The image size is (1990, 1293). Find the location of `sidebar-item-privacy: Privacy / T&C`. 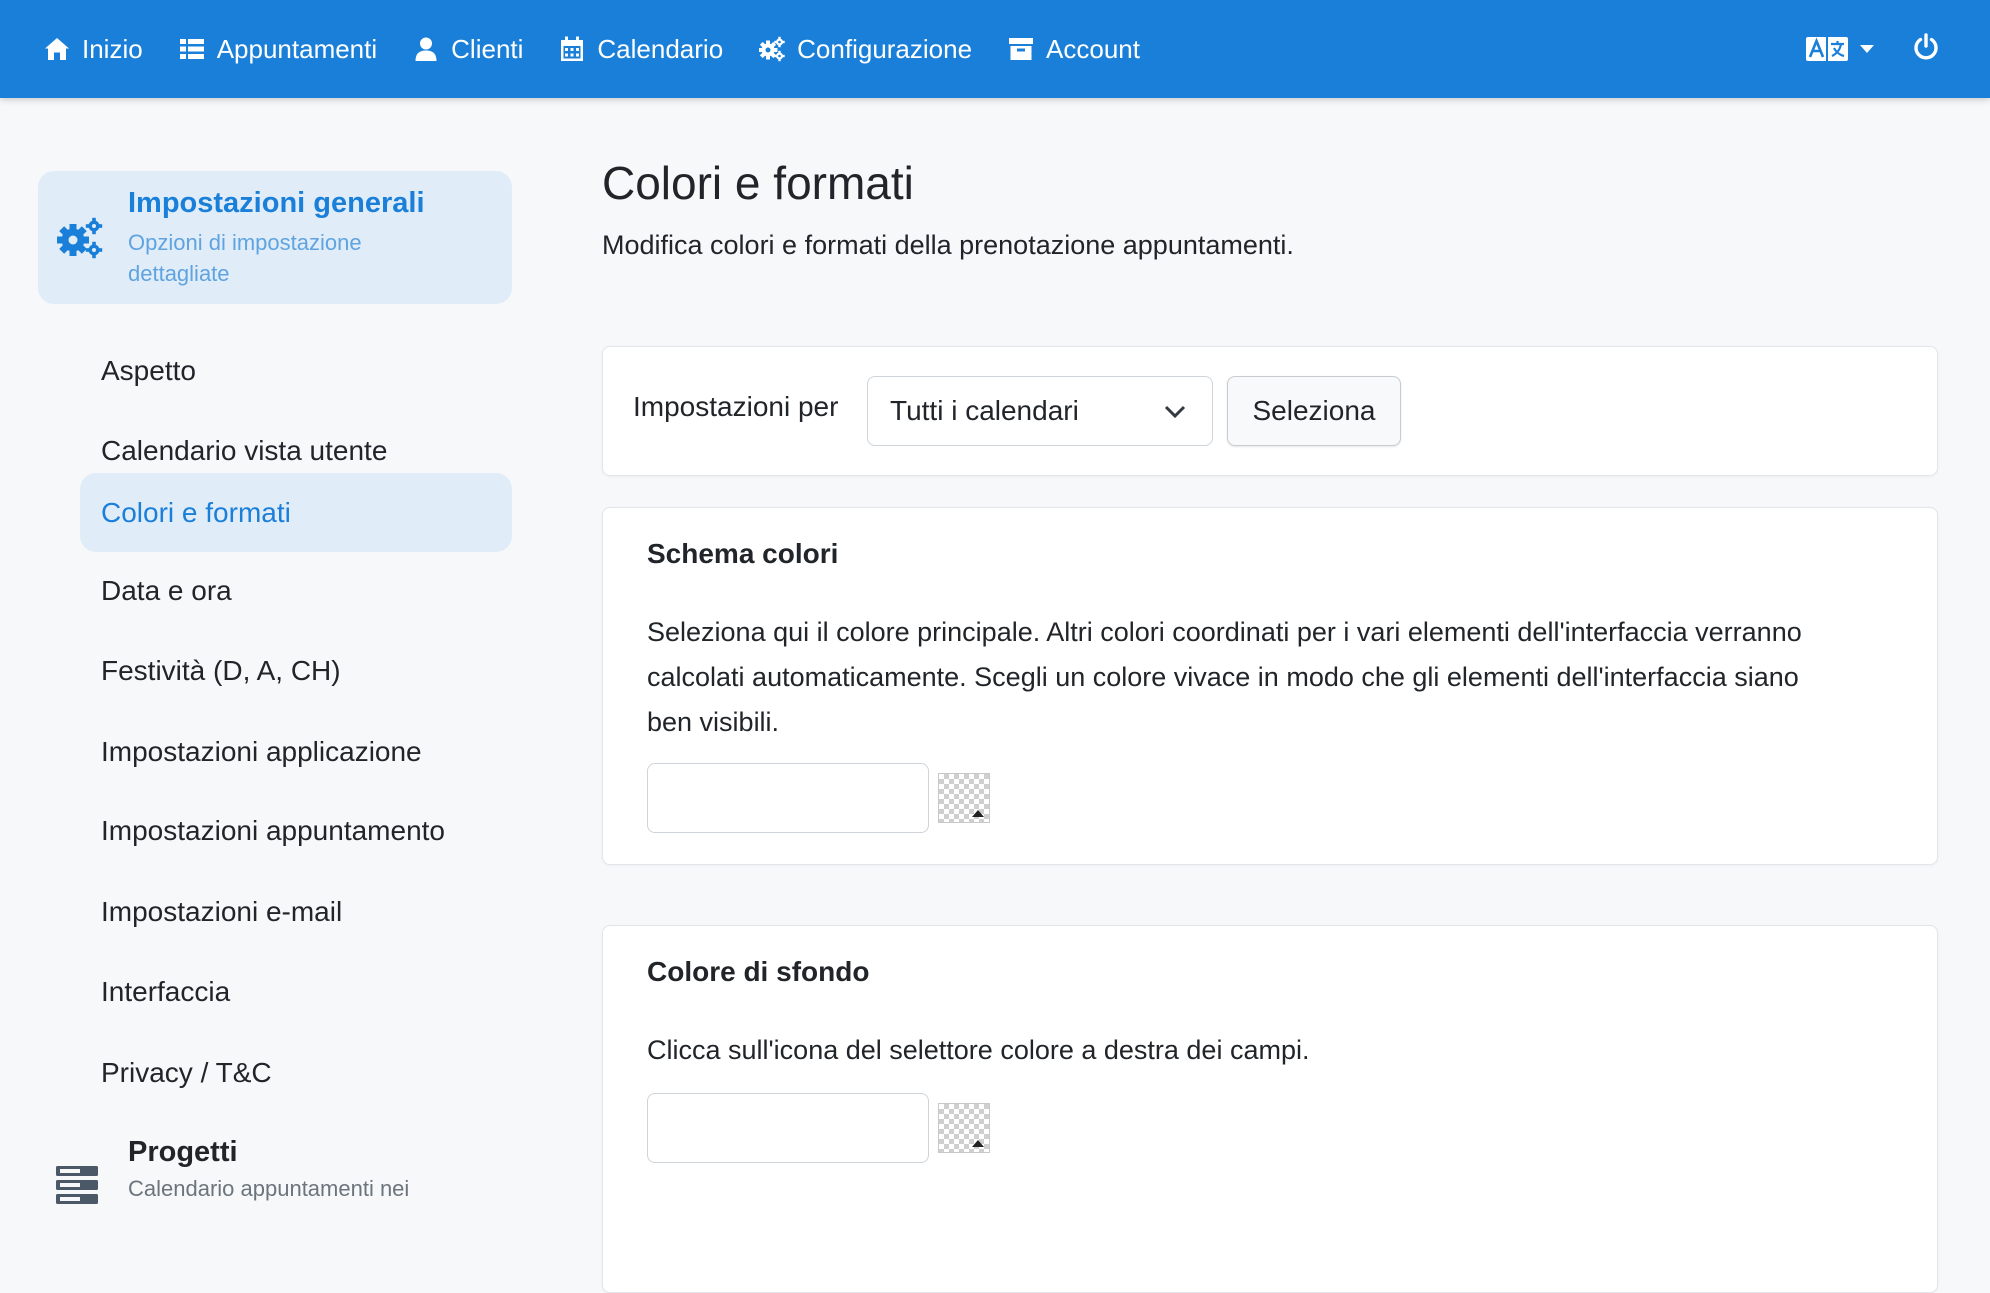

sidebar-item-privacy: Privacy / T&C is located at coordinates (296, 1072).